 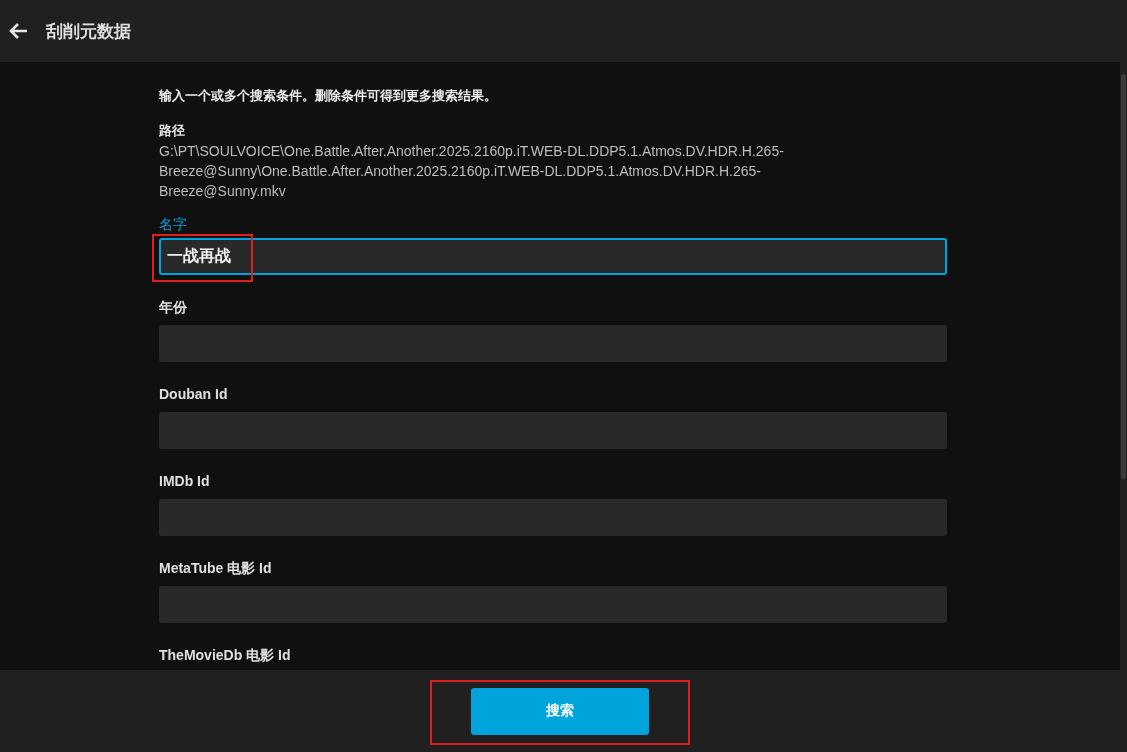 What do you see at coordinates (194, 394) in the screenshot?
I see `field-label: Douban Id` at bounding box center [194, 394].